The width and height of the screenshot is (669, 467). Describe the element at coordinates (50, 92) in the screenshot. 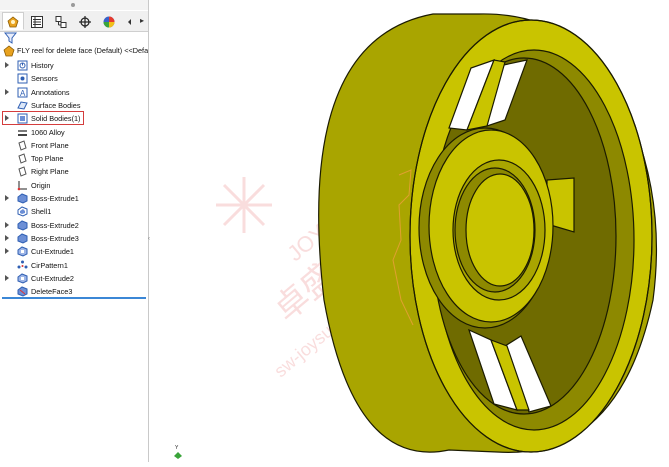

I see `tree-item-label: Annotations` at that location.